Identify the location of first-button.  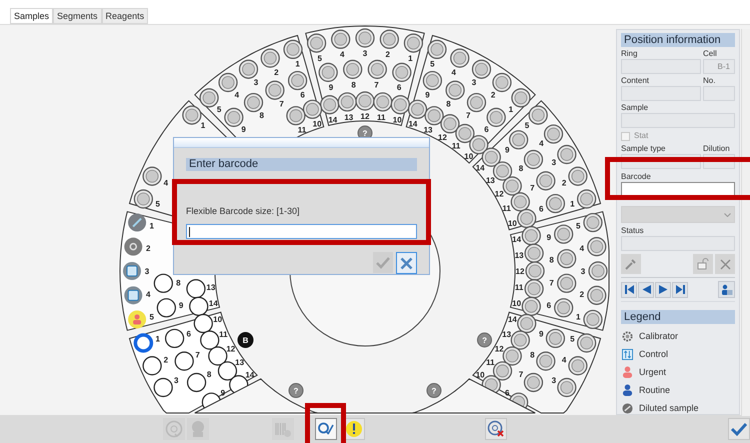
(629, 290).